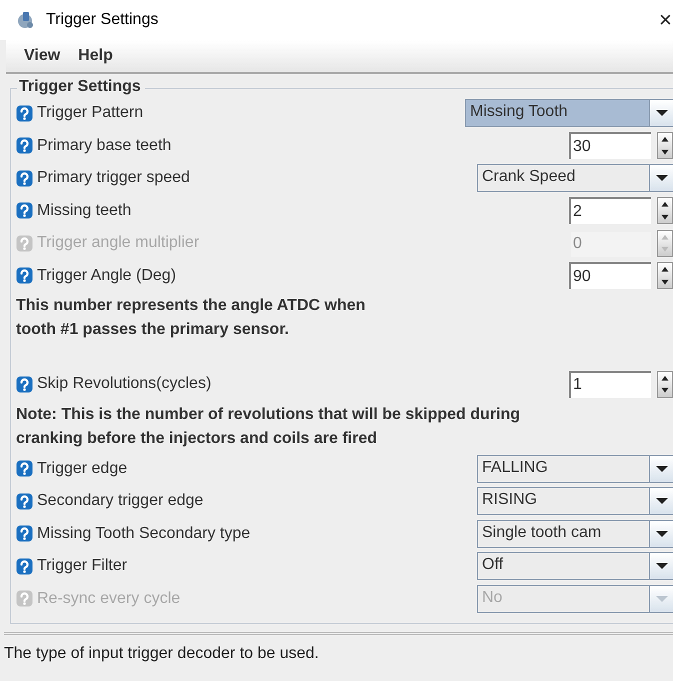 The image size is (673, 681). What do you see at coordinates (153, 330) in the screenshot?
I see `note-text: tooth #1 passes the primary sensor.` at bounding box center [153, 330].